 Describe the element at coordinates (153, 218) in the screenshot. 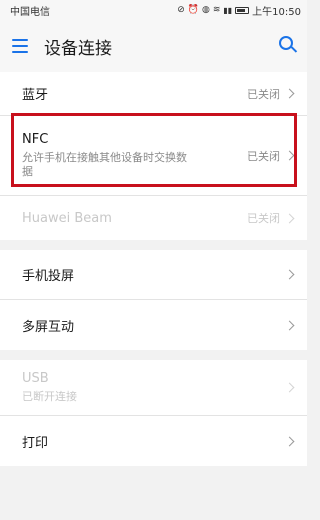

I see `settings-item-huawei-beam: Huawei Beam 已关闭` at that location.